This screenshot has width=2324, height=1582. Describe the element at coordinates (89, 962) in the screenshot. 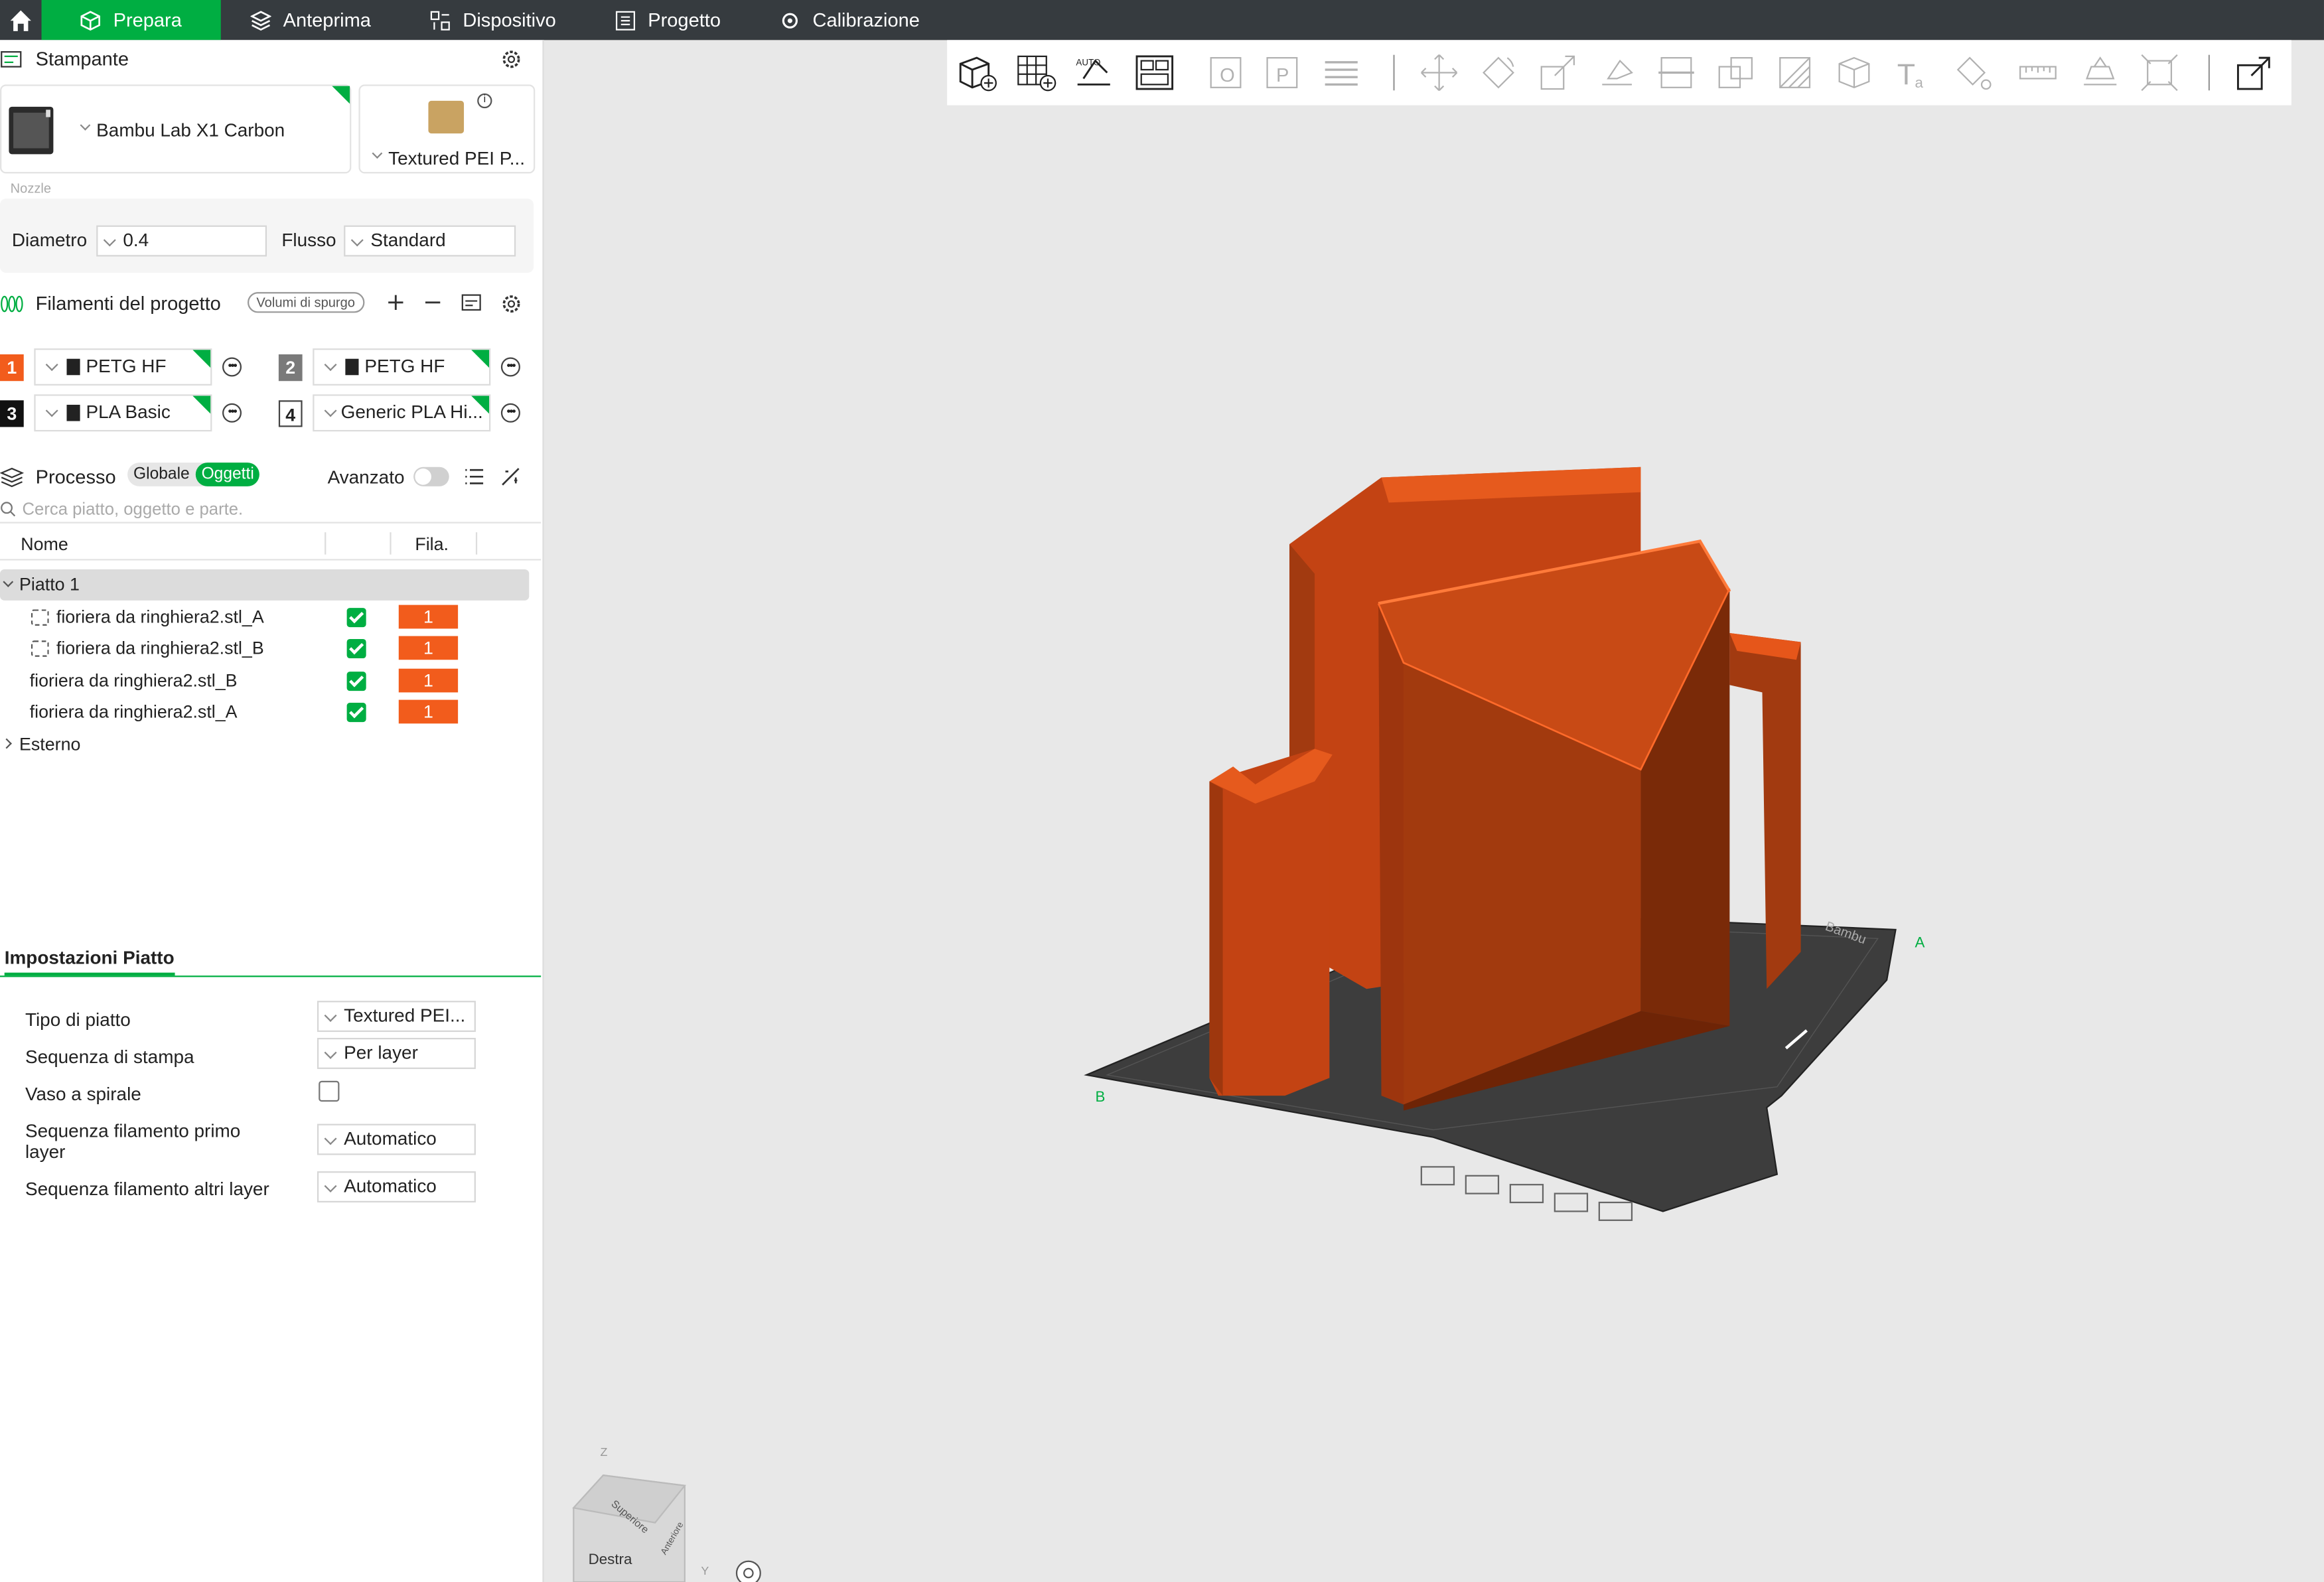

I see `plate-settings-tab: Impostazioni Piatto` at that location.